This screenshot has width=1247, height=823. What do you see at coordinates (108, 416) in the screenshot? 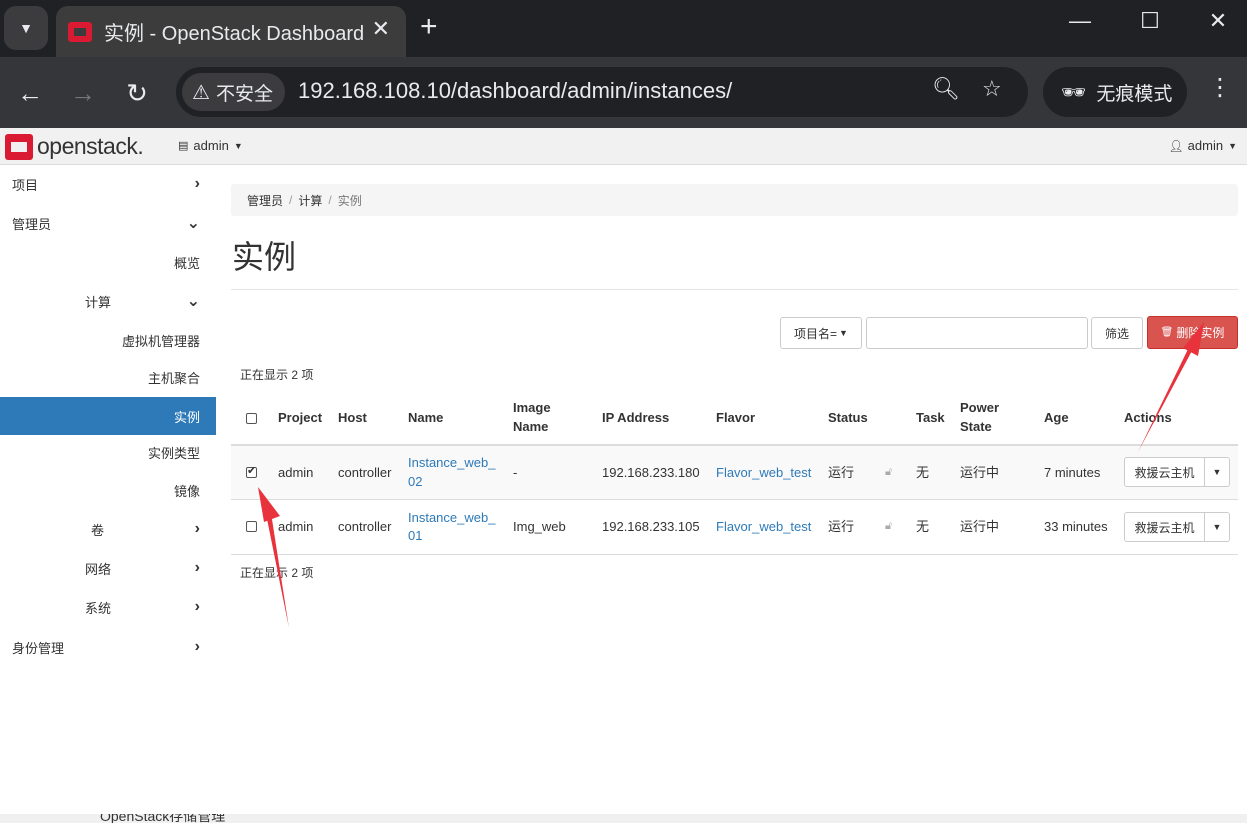
I see `sidebar-item-instances: 实例` at bounding box center [108, 416].